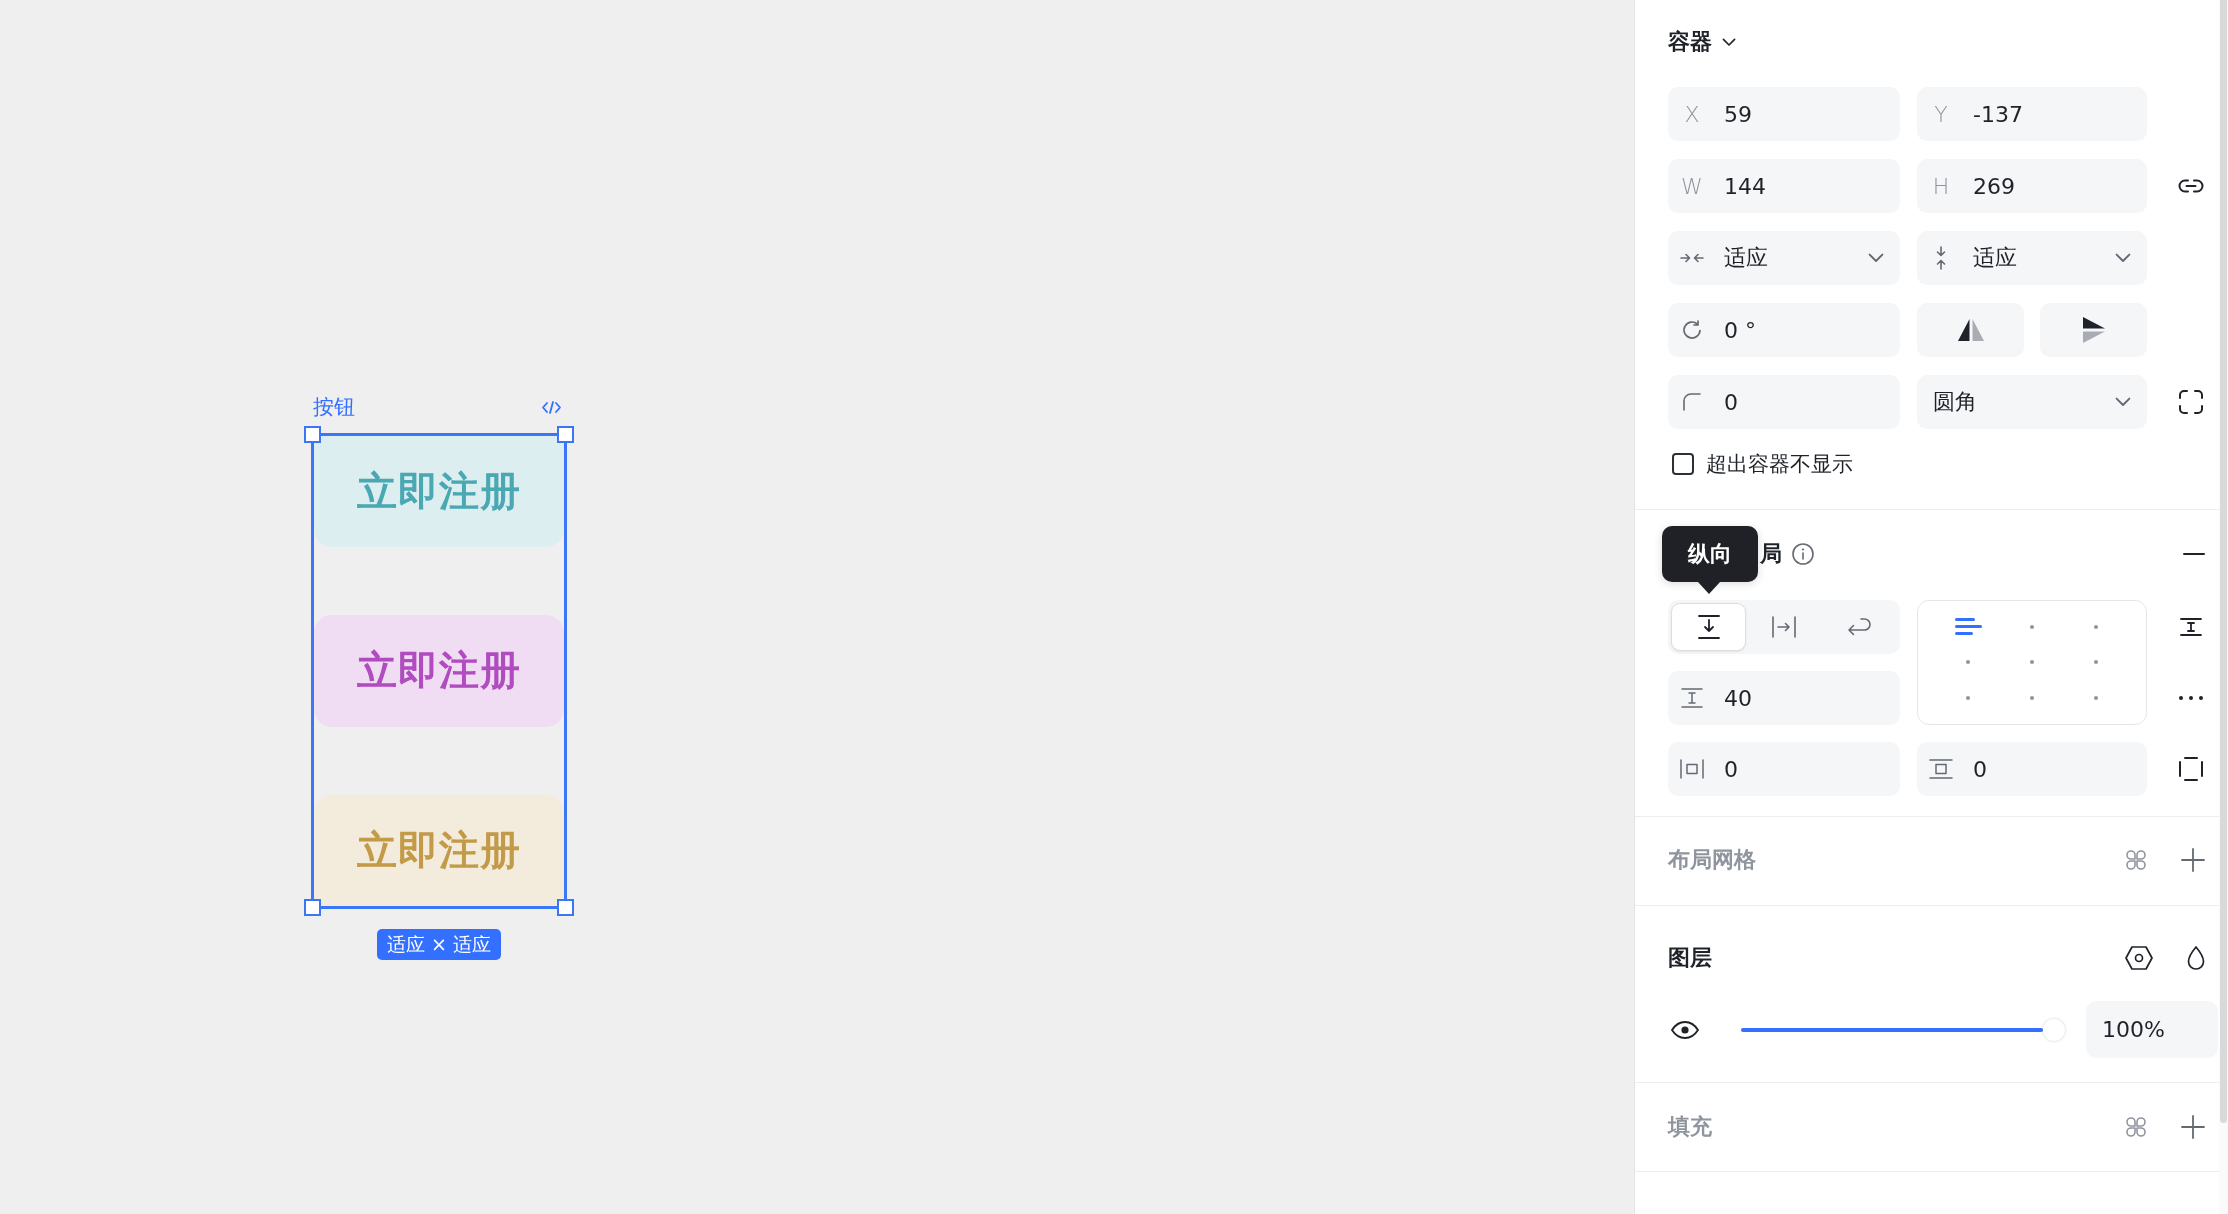 The height and width of the screenshot is (1214, 2228). Describe the element at coordinates (1745, 186) in the screenshot. I see `field-value: 144` at that location.